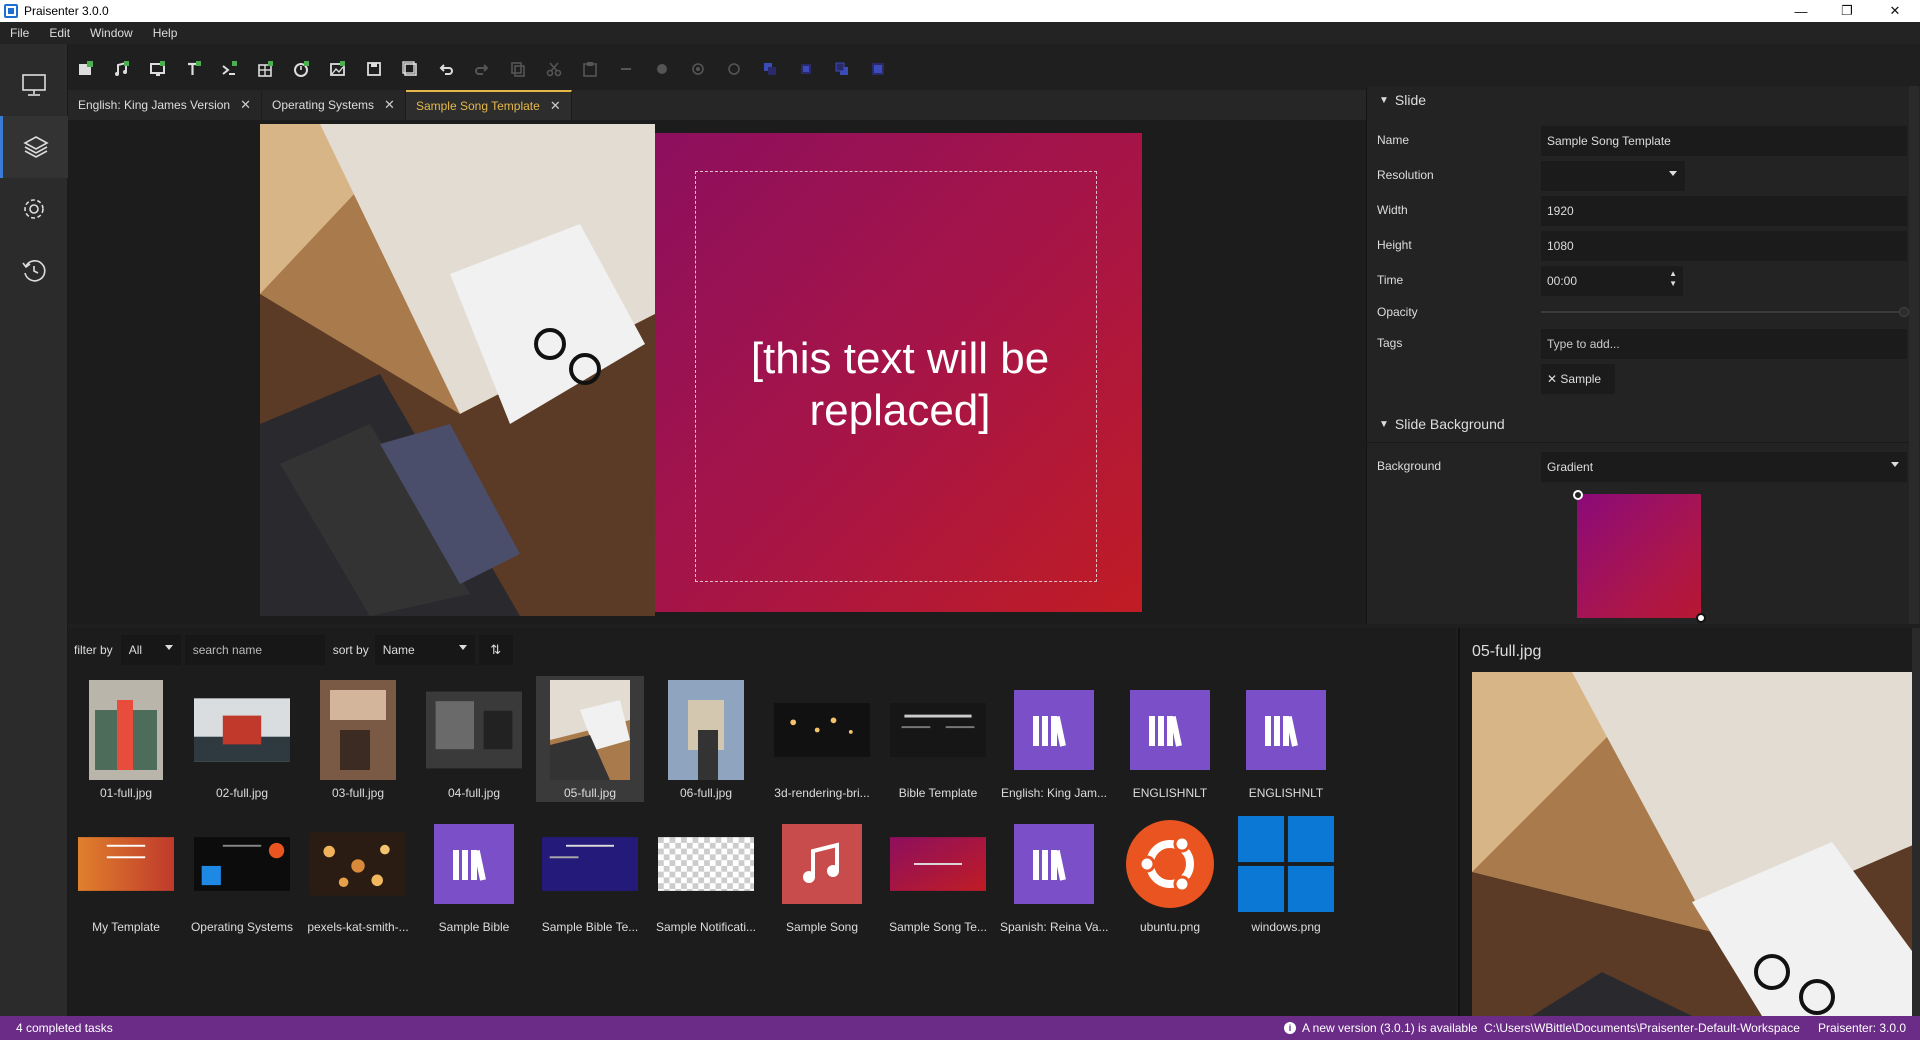 This screenshot has width=1920, height=1040. Describe the element at coordinates (482, 69) in the screenshot. I see `redo-button` at that location.